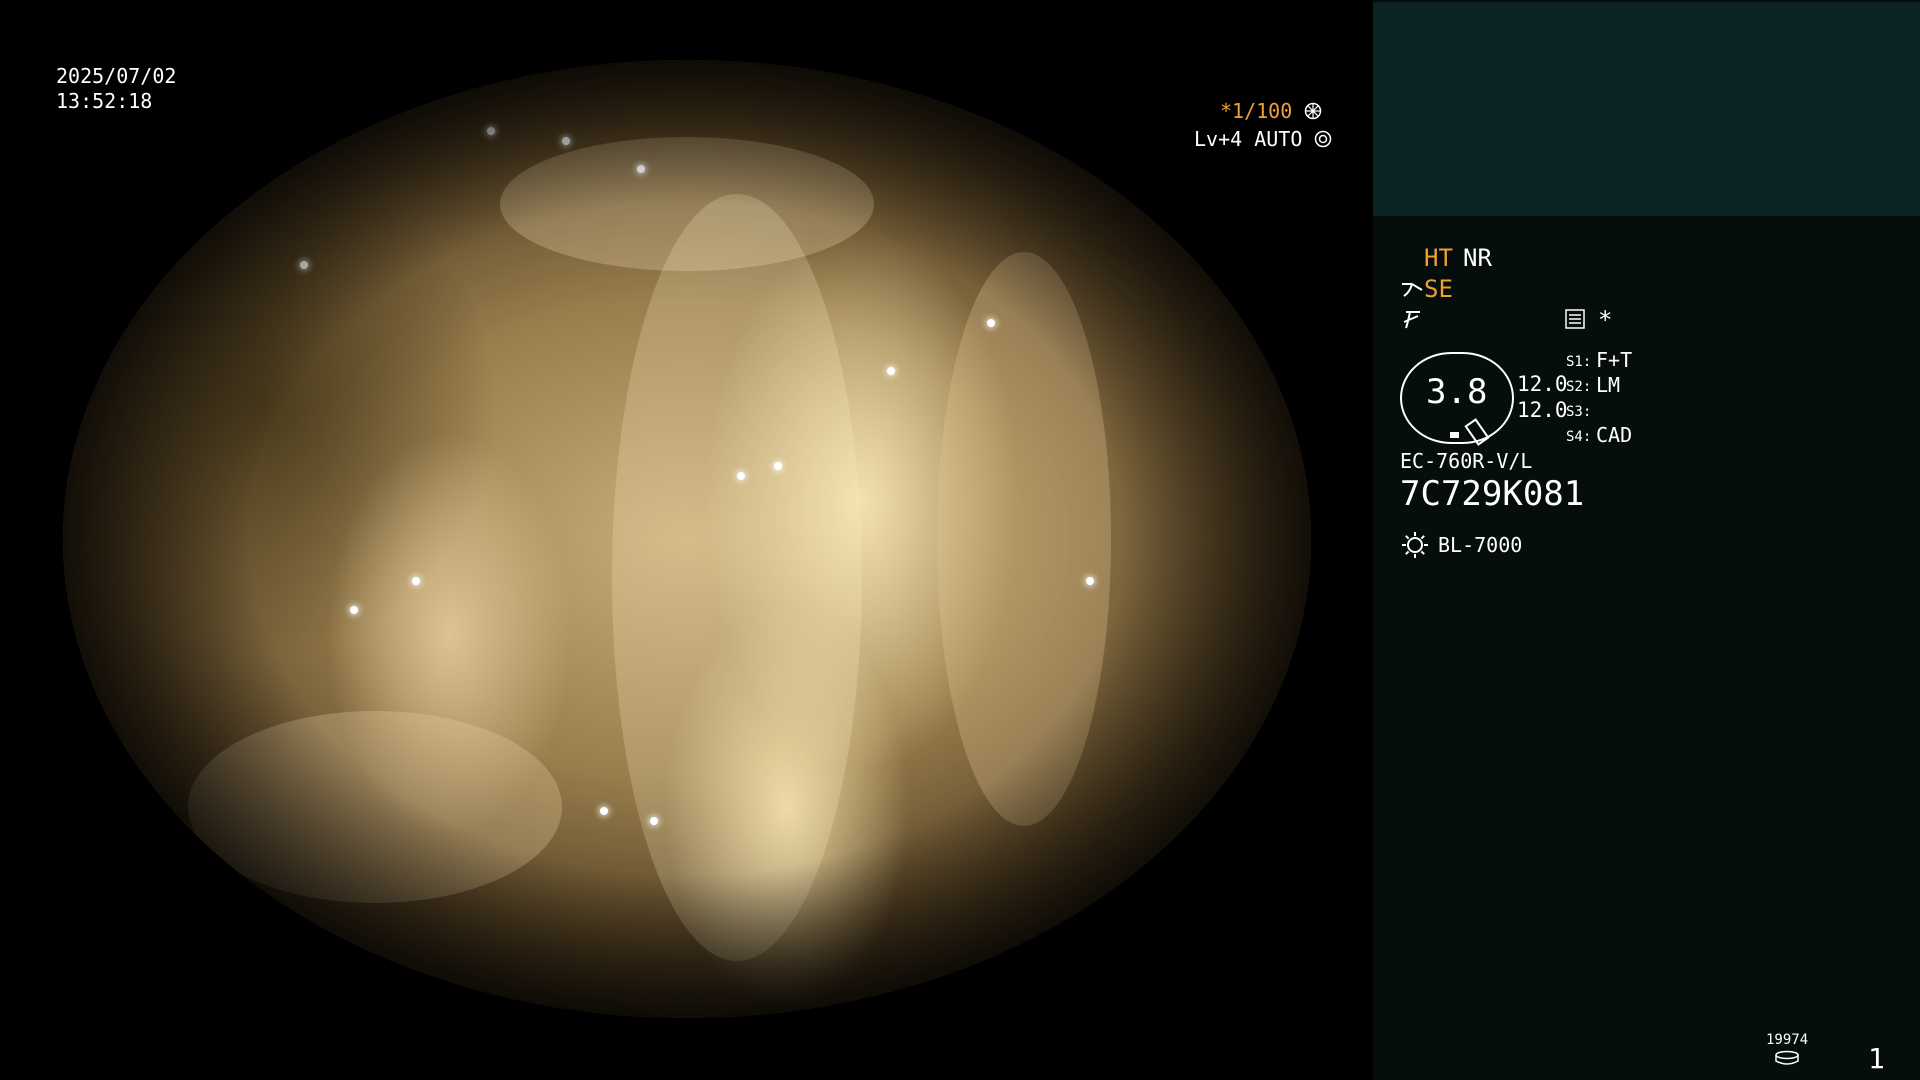 This screenshot has height=1080, width=1920. What do you see at coordinates (1248, 139) in the screenshot?
I see `level-text: Lv+4 AUTO` at bounding box center [1248, 139].